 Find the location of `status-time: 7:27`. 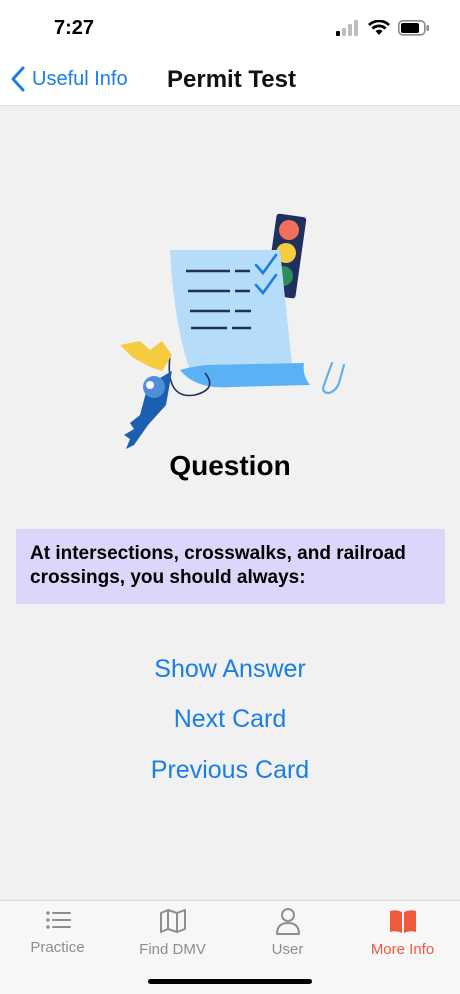

status-time: 7:27 is located at coordinates (74, 28).